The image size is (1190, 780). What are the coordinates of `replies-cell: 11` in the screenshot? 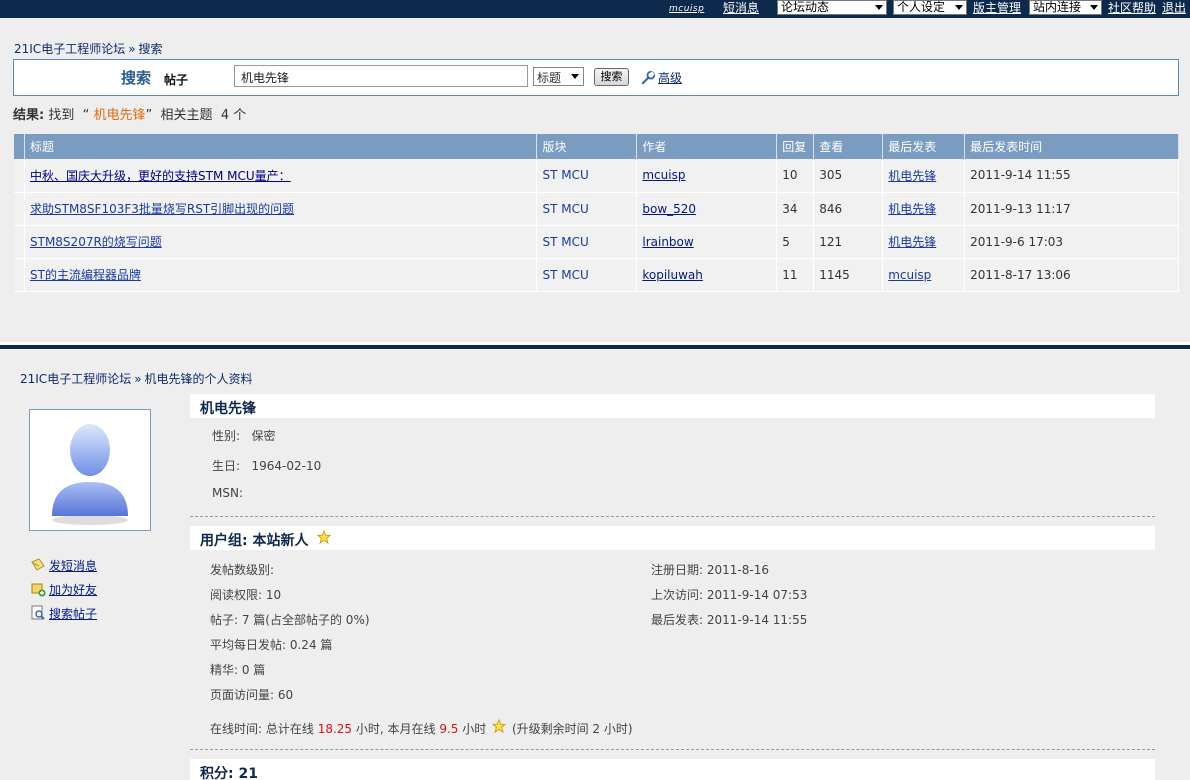 It's located at (795, 275).